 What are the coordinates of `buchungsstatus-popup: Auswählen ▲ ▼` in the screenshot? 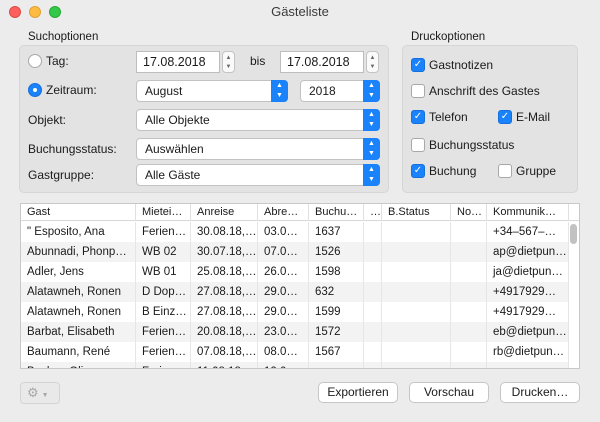 It's located at (258, 149).